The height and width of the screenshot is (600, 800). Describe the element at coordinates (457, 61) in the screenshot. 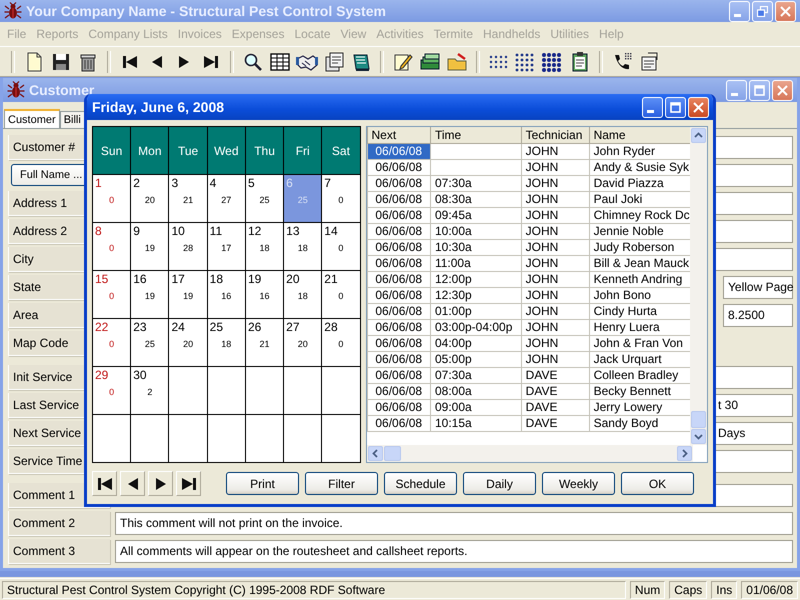

I see `folder-icon` at that location.